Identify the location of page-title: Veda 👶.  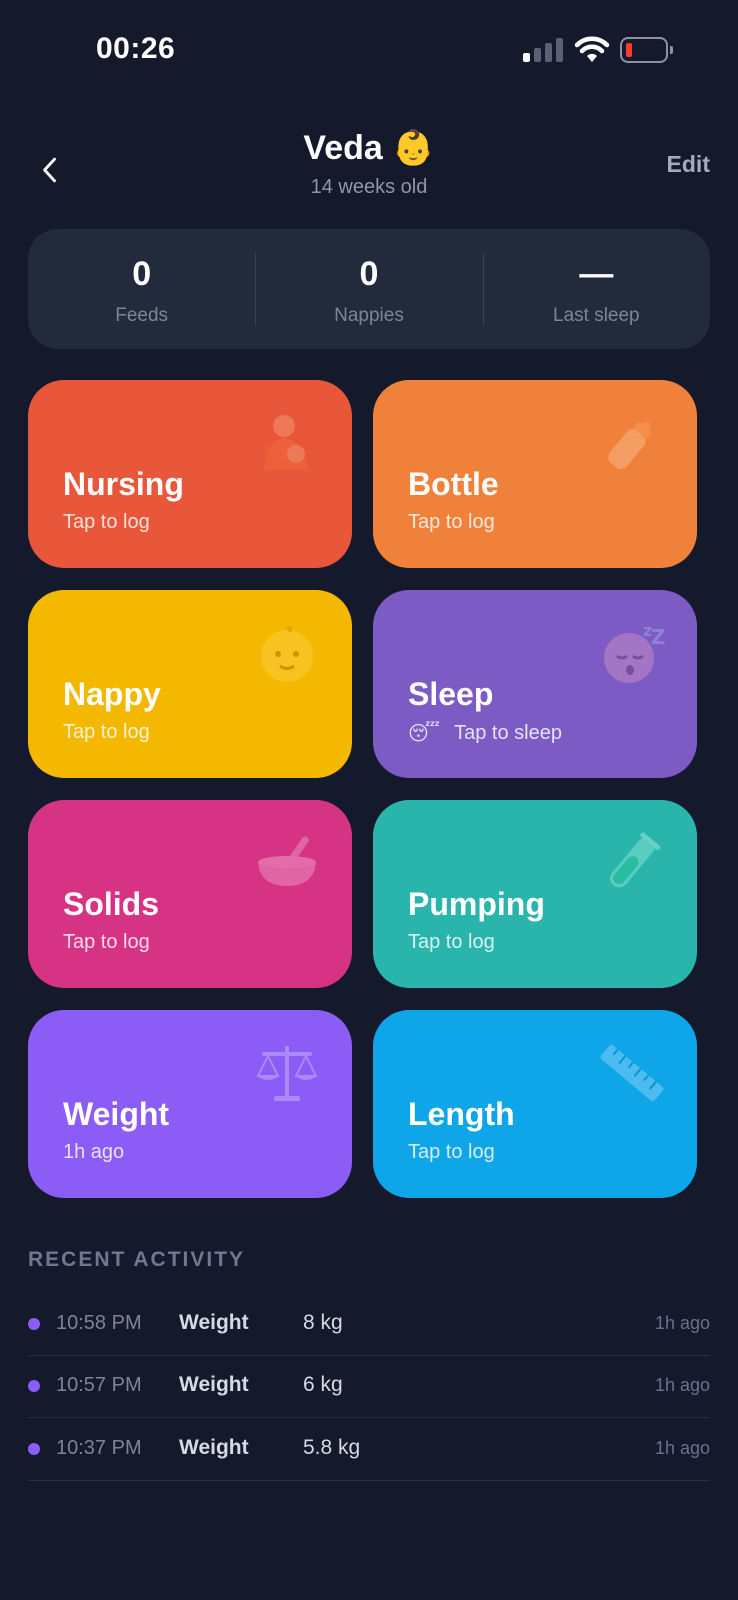
(369, 148).